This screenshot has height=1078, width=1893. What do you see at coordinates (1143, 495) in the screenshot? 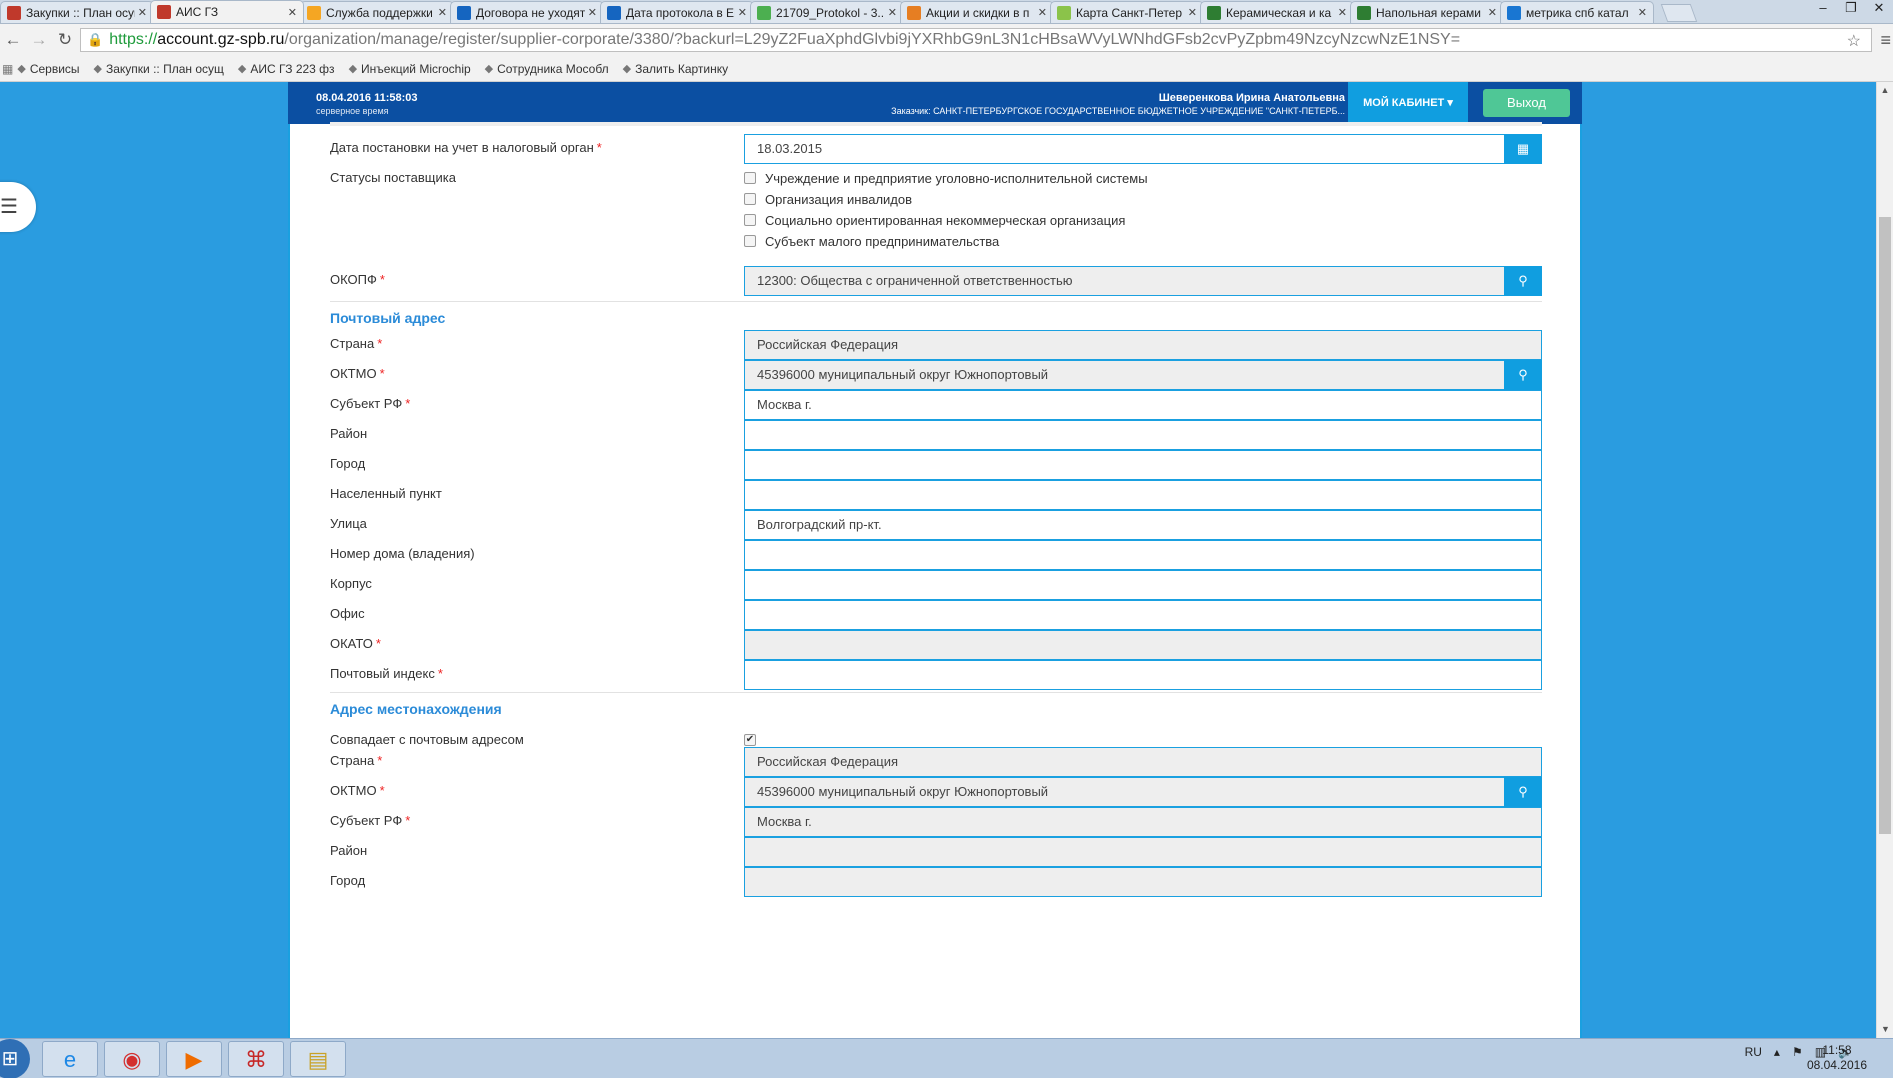
I see `postal-locality-input` at bounding box center [1143, 495].